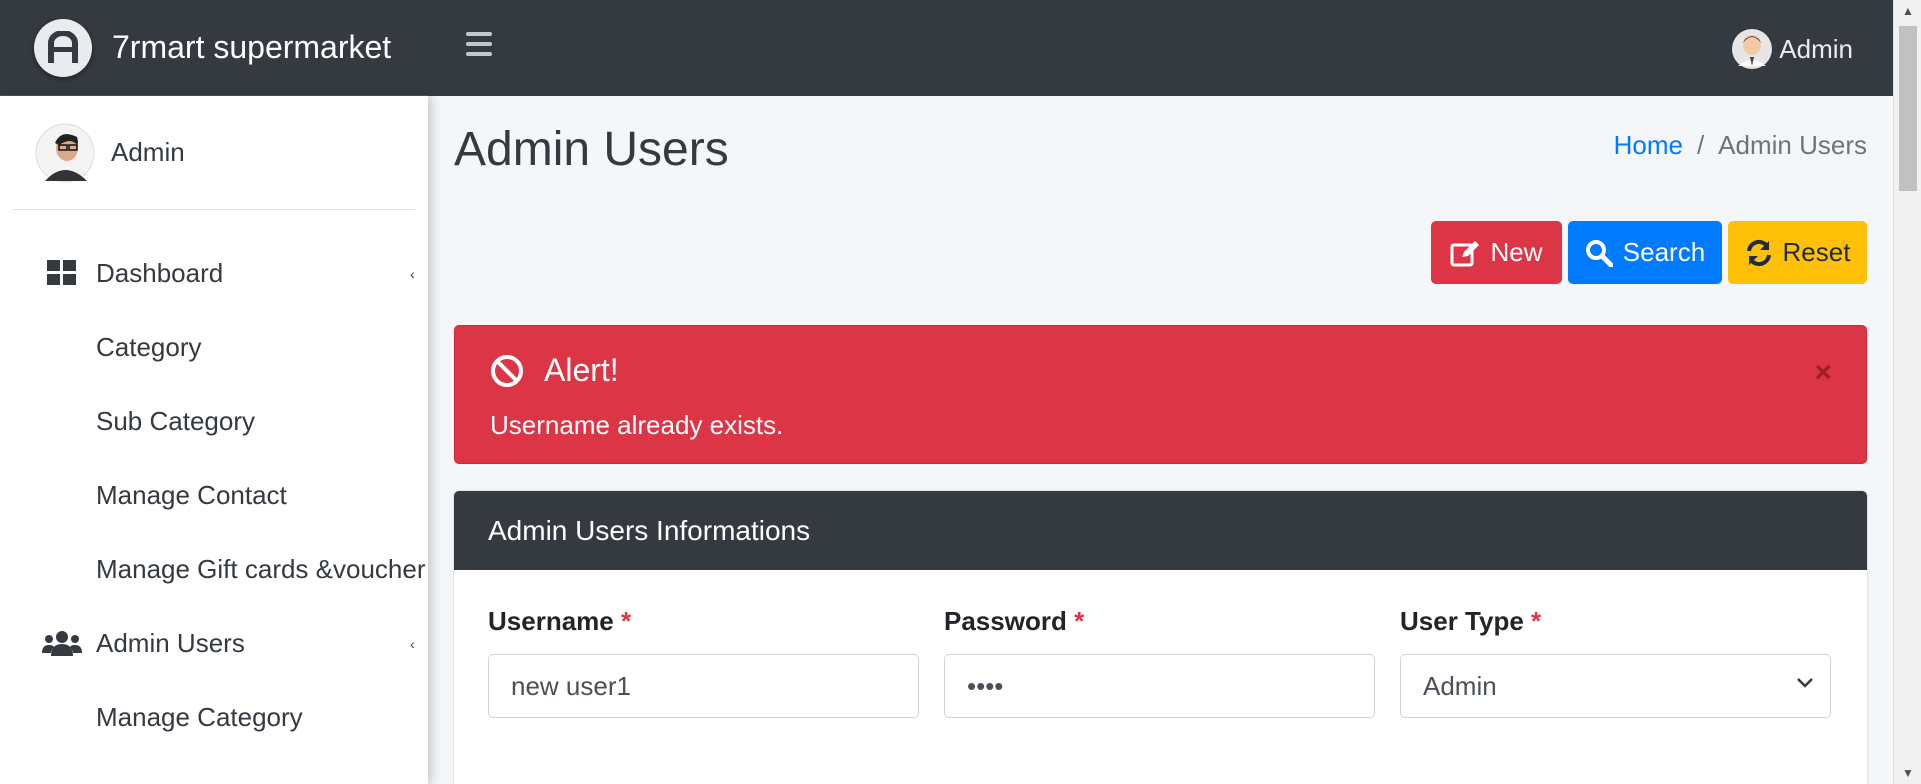 The image size is (1921, 784). What do you see at coordinates (214, 347) in the screenshot?
I see `sidebar-item-category: Category` at bounding box center [214, 347].